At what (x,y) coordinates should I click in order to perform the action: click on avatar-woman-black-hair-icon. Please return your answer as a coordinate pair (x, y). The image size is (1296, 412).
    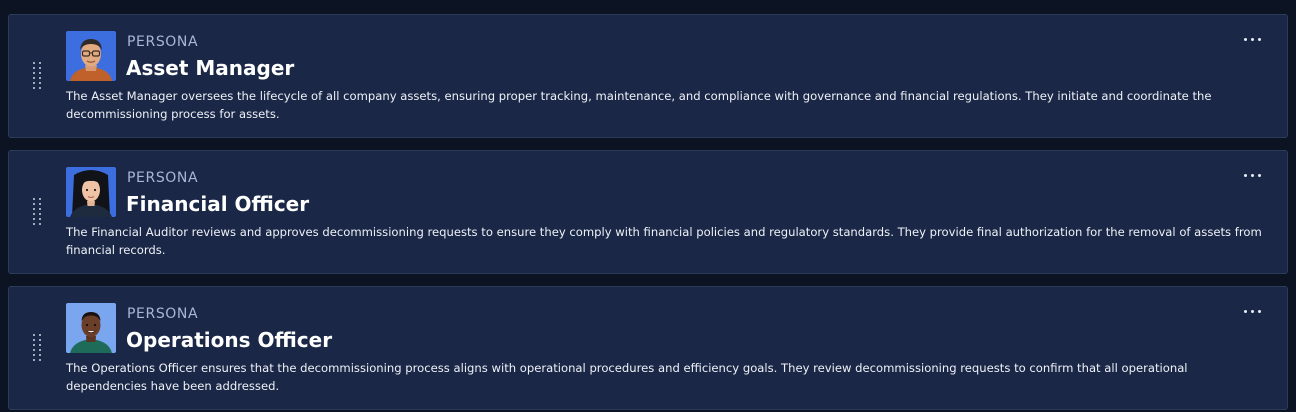
    Looking at the image, I should click on (91, 192).